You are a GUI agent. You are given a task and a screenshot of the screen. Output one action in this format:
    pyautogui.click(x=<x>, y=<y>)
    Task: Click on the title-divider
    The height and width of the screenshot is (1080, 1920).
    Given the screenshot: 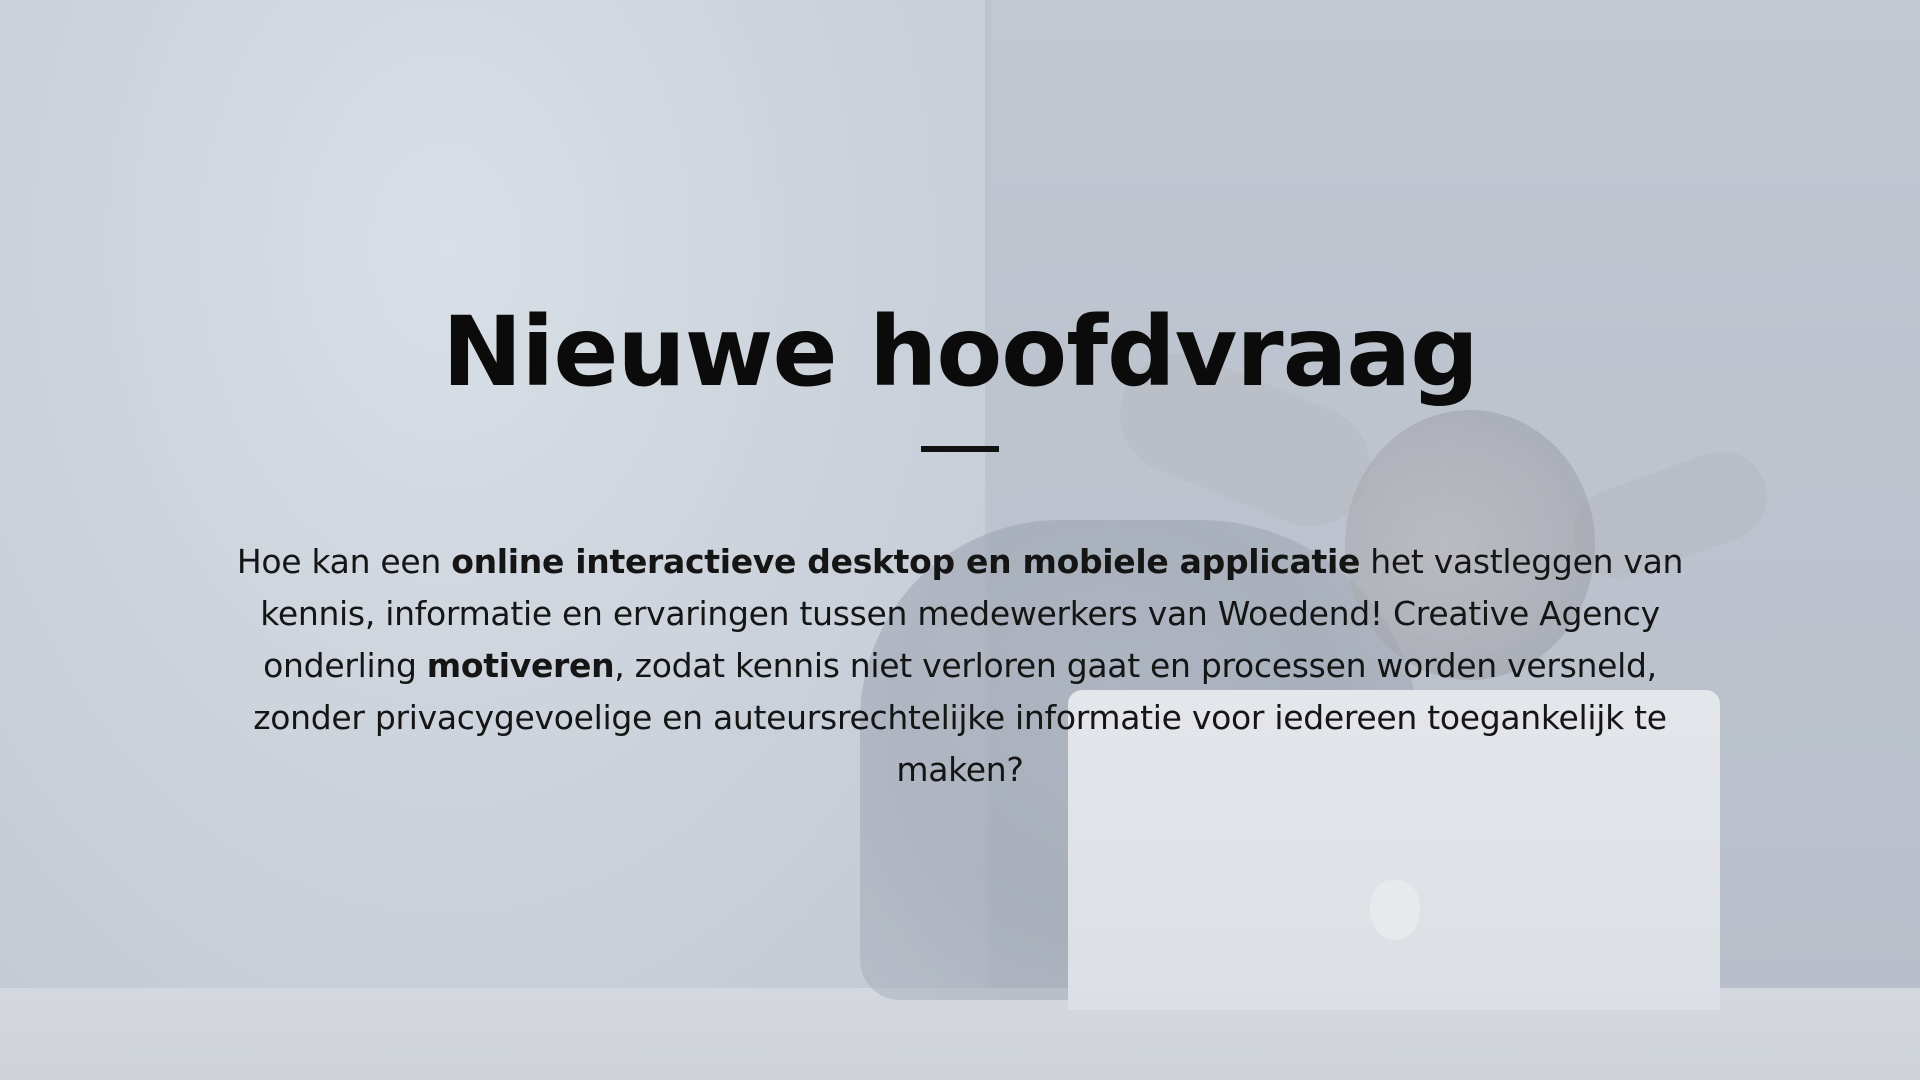 What is the action you would take?
    pyautogui.click(x=960, y=449)
    